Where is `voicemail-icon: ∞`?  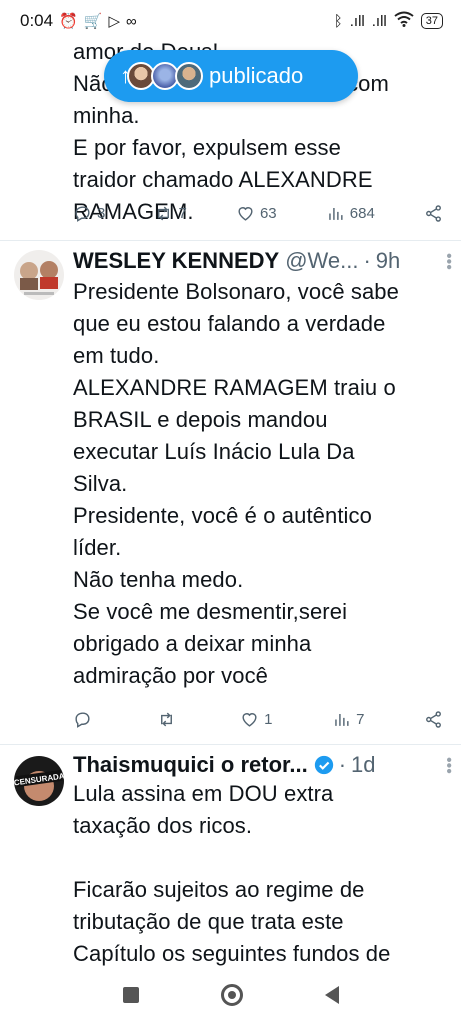 voicemail-icon: ∞ is located at coordinates (131, 21).